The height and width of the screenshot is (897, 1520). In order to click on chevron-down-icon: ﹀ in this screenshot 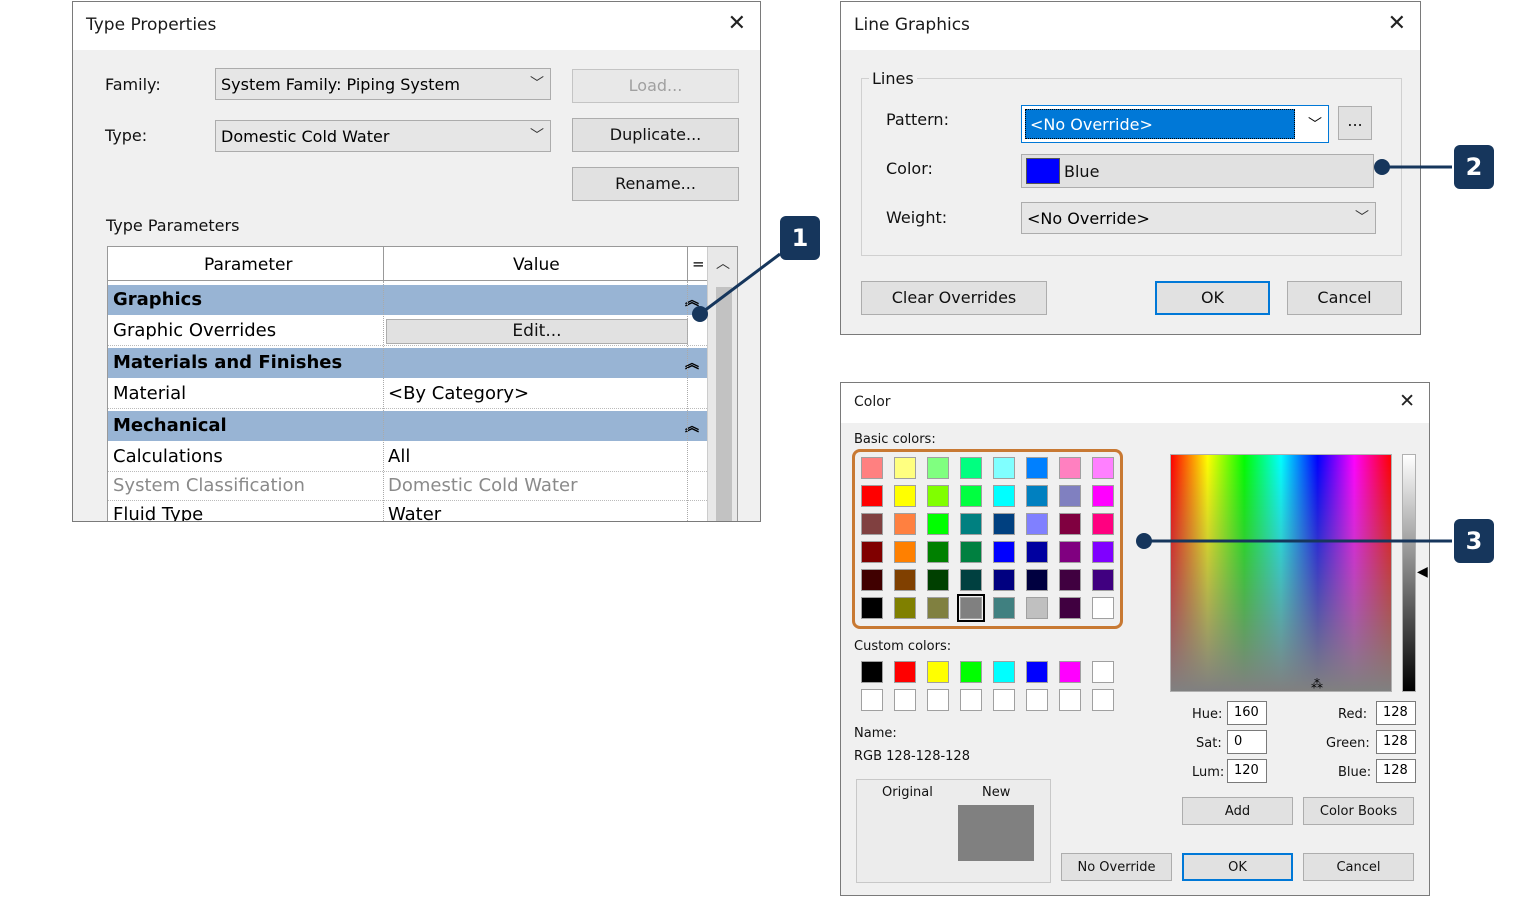, I will do `click(1362, 218)`.